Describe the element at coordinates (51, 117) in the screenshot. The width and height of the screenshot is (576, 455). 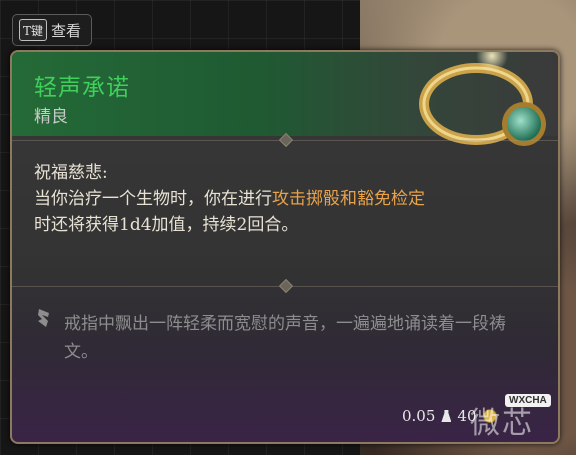
I see `item-rarity: 精良` at that location.